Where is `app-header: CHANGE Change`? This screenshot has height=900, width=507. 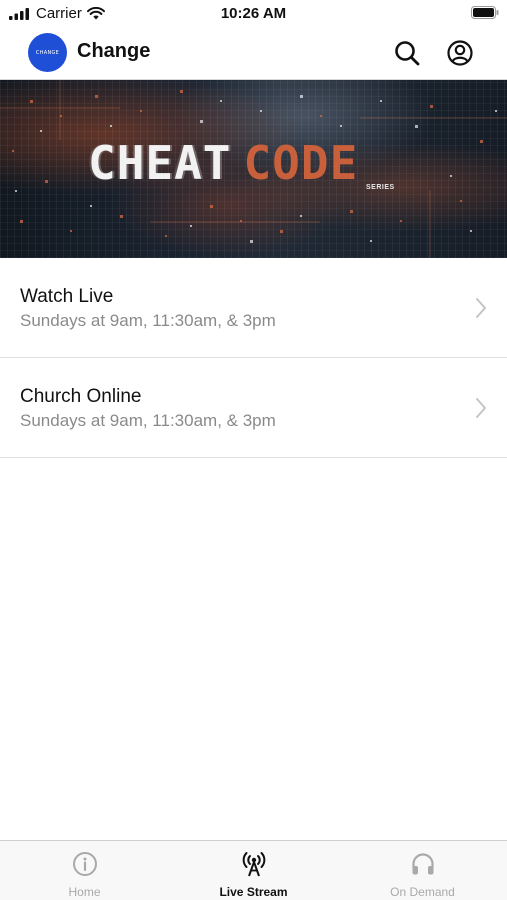 app-header: CHANGE Change is located at coordinates (253, 54).